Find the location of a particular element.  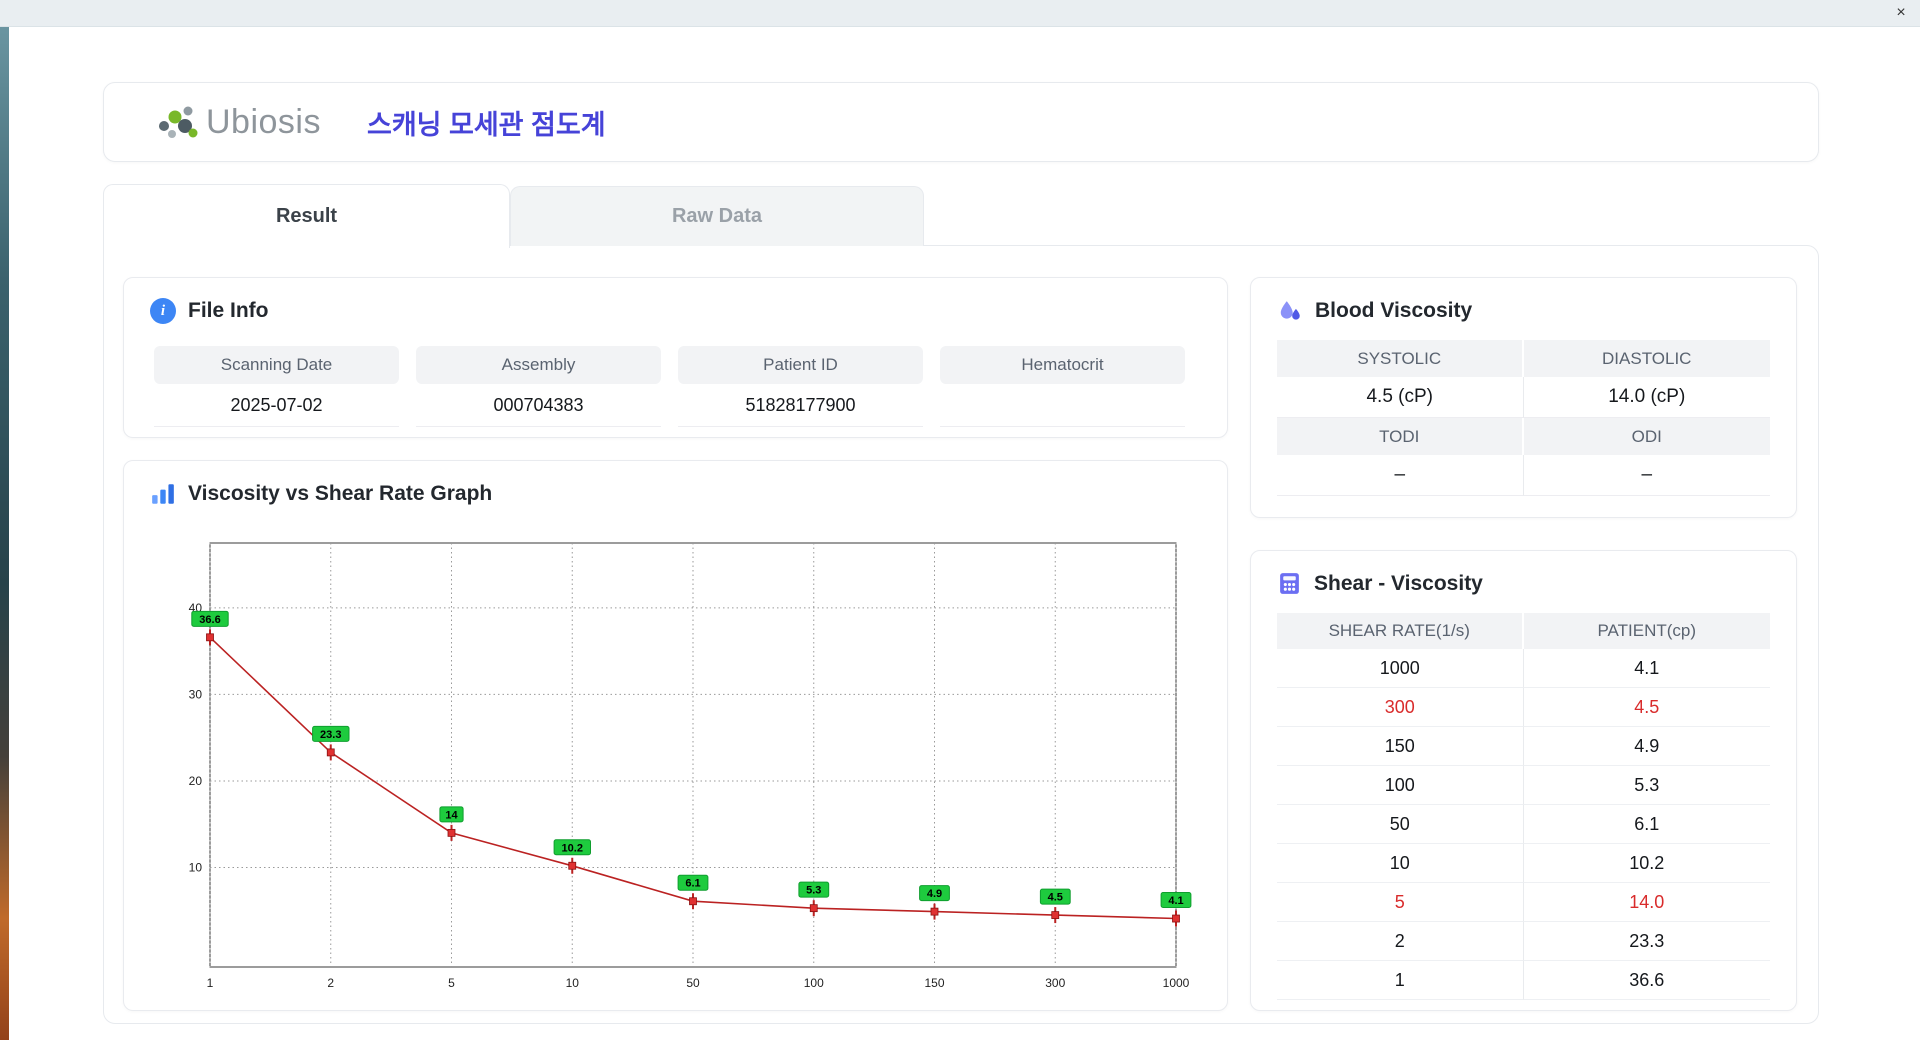

patient-column-header: PATIENT(cp) is located at coordinates (1646, 631).